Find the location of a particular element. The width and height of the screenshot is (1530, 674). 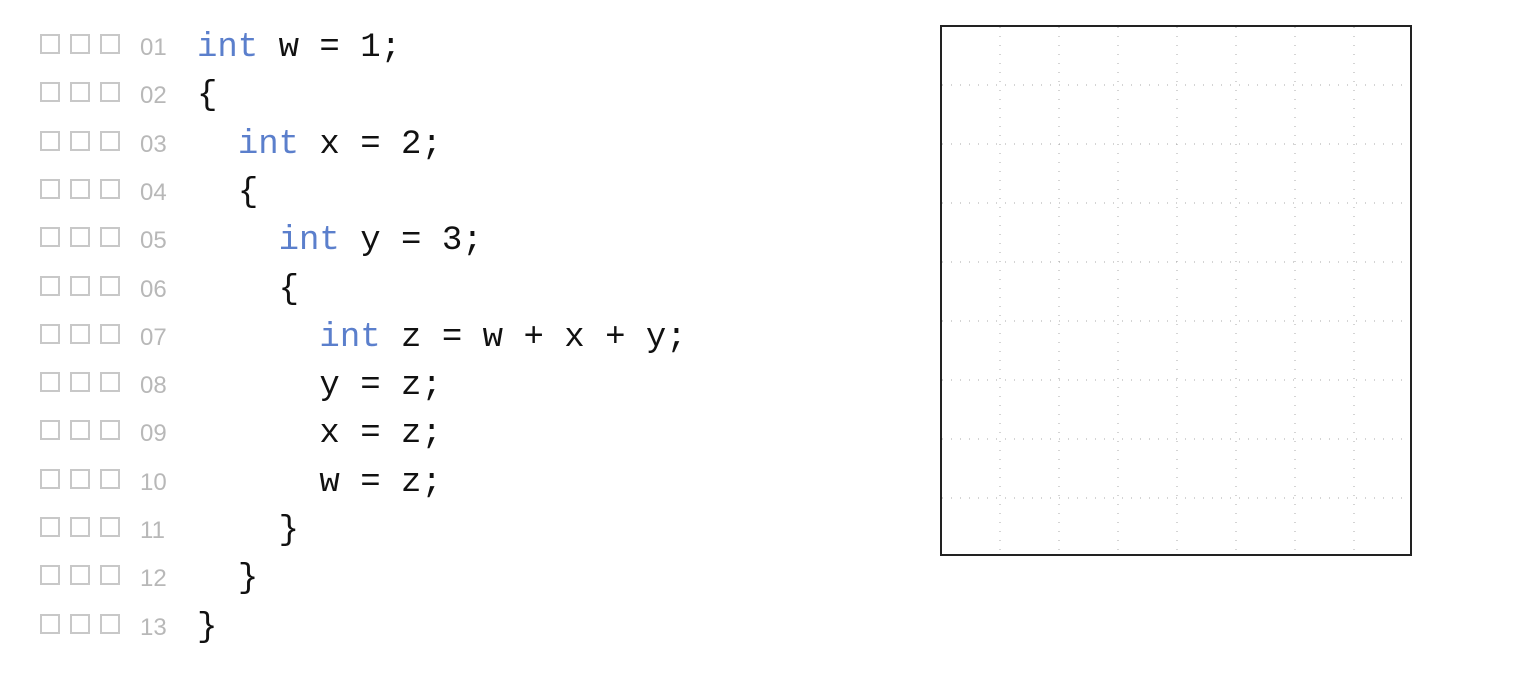

code-text: x = z; is located at coordinates (319, 434).